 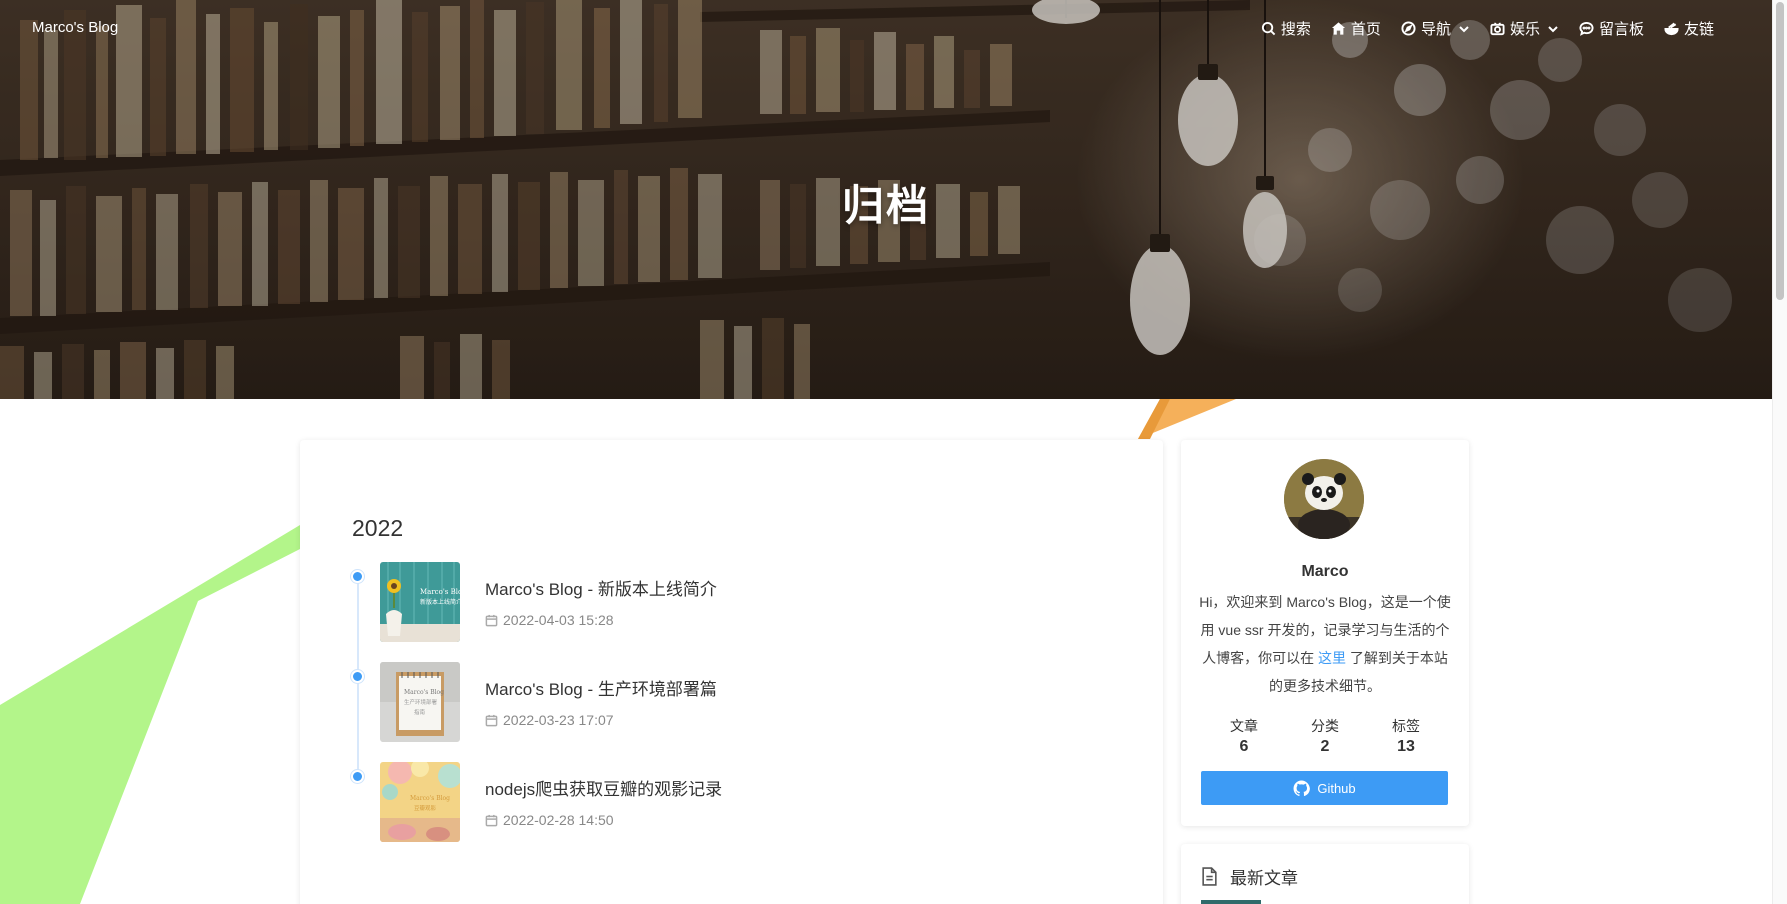 What do you see at coordinates (1264, 878) in the screenshot?
I see `recent-articles-title: 最新文章` at bounding box center [1264, 878].